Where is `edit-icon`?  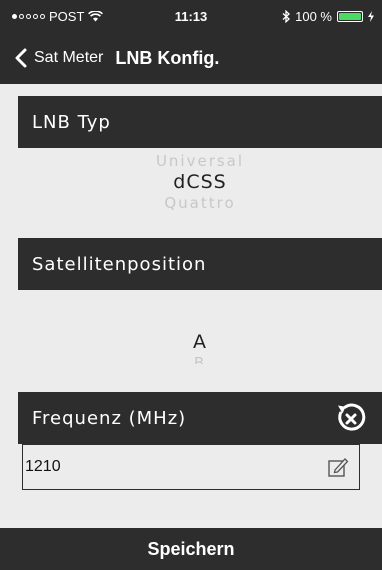 edit-icon is located at coordinates (338, 467).